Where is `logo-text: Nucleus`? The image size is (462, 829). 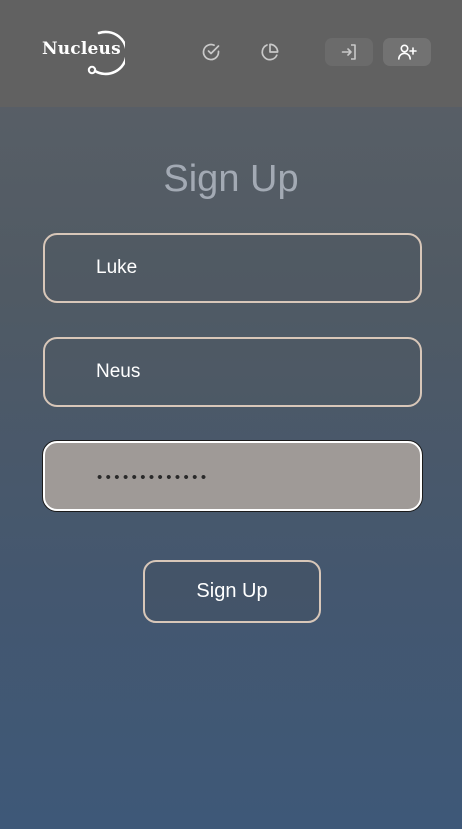
logo-text: Nucleus is located at coordinates (81, 49).